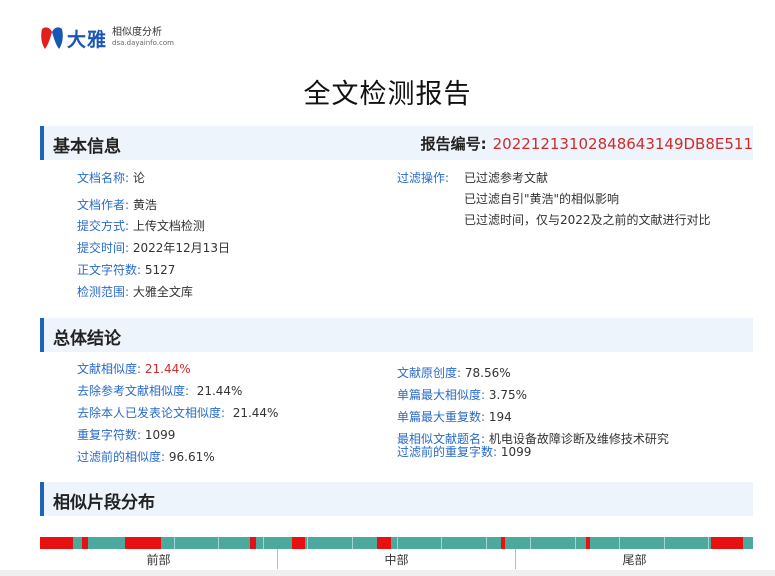  What do you see at coordinates (111, 178) in the screenshot?
I see `field-doc-name: 文档名称: 论` at bounding box center [111, 178].